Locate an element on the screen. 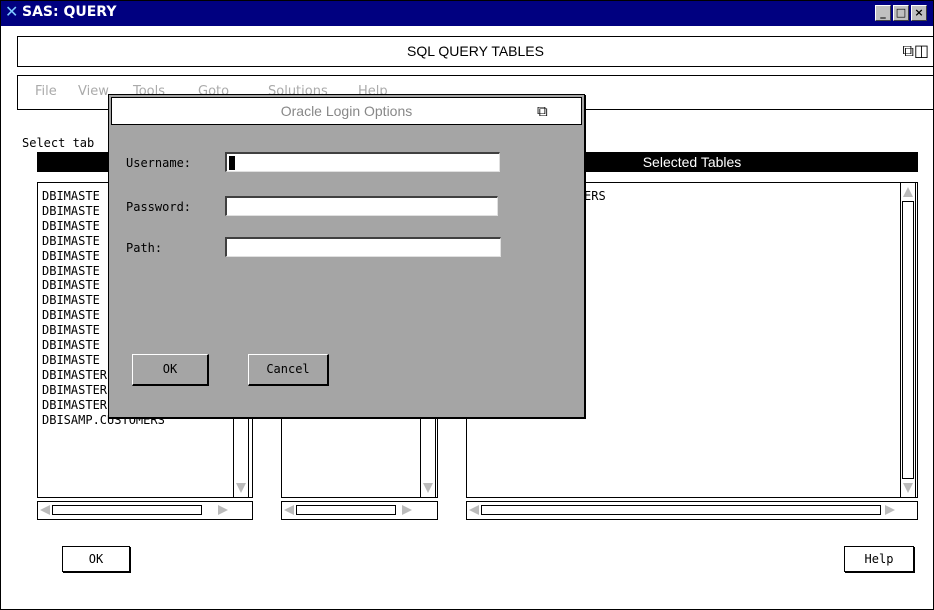  path-label: Path: is located at coordinates (144, 248).